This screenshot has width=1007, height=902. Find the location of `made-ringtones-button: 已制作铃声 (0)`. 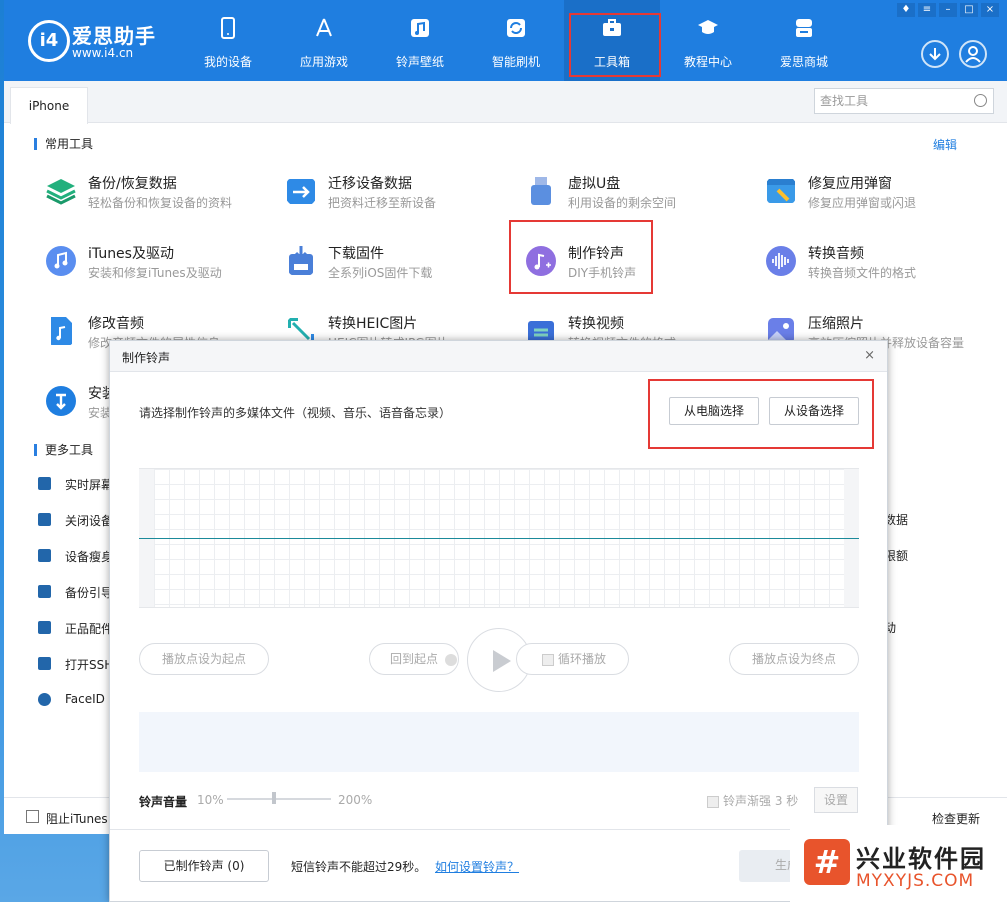

made-ringtones-button: 已制作铃声 (0) is located at coordinates (204, 866).